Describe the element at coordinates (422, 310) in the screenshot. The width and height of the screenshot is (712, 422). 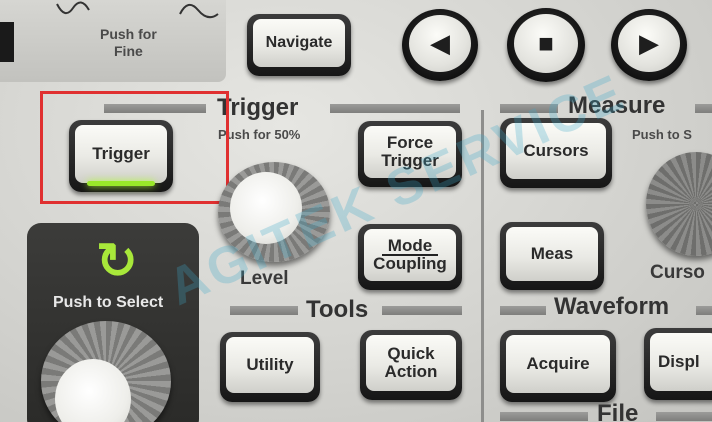
I see `tools-section-bar-right` at that location.